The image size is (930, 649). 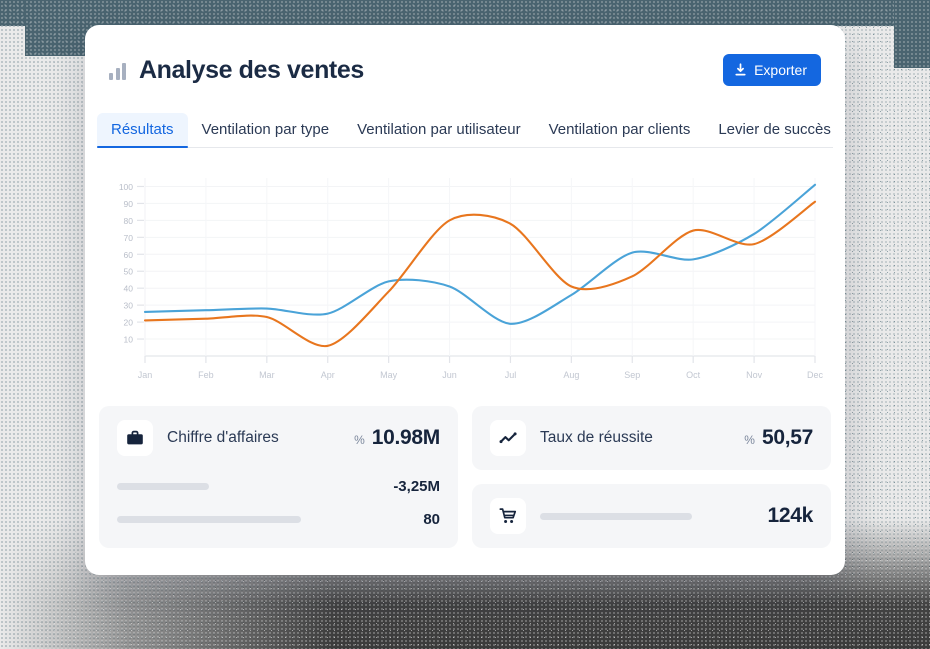 I want to click on tab-levier-de-succes: Levier de succès, so click(x=774, y=130).